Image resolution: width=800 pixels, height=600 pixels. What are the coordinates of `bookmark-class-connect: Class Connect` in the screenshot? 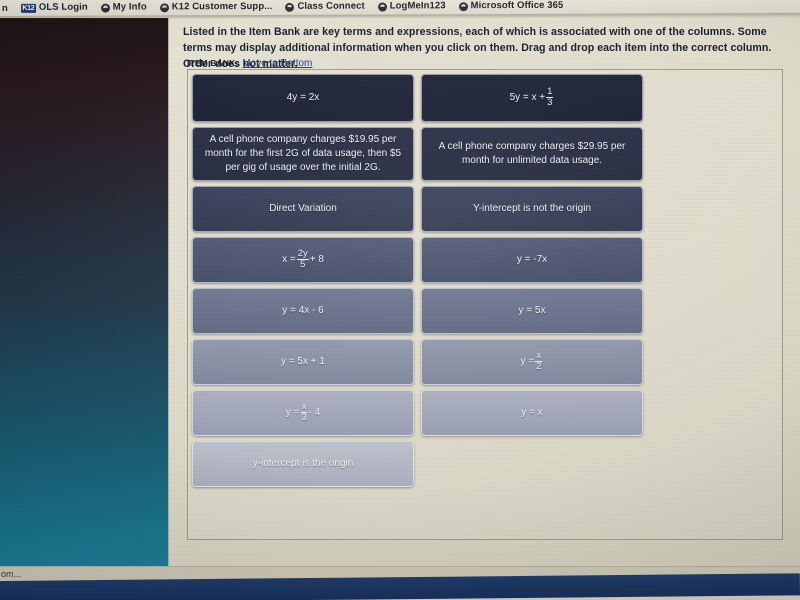 It's located at (325, 6).